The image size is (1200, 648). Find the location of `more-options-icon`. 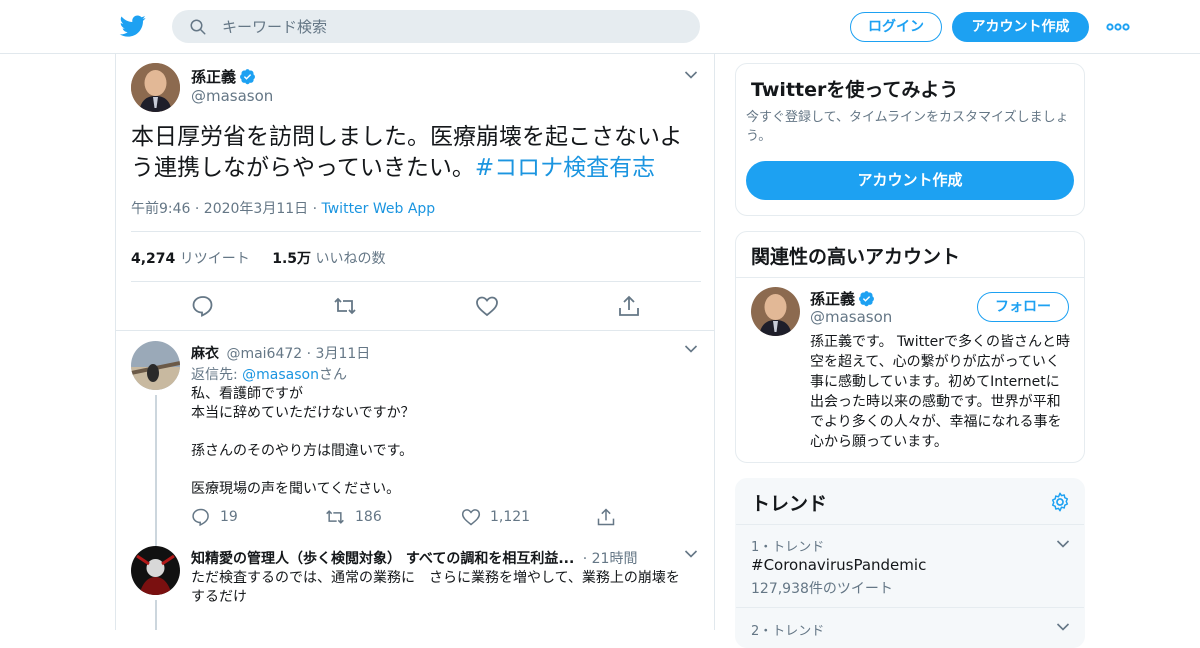

more-options-icon is located at coordinates (1118, 27).